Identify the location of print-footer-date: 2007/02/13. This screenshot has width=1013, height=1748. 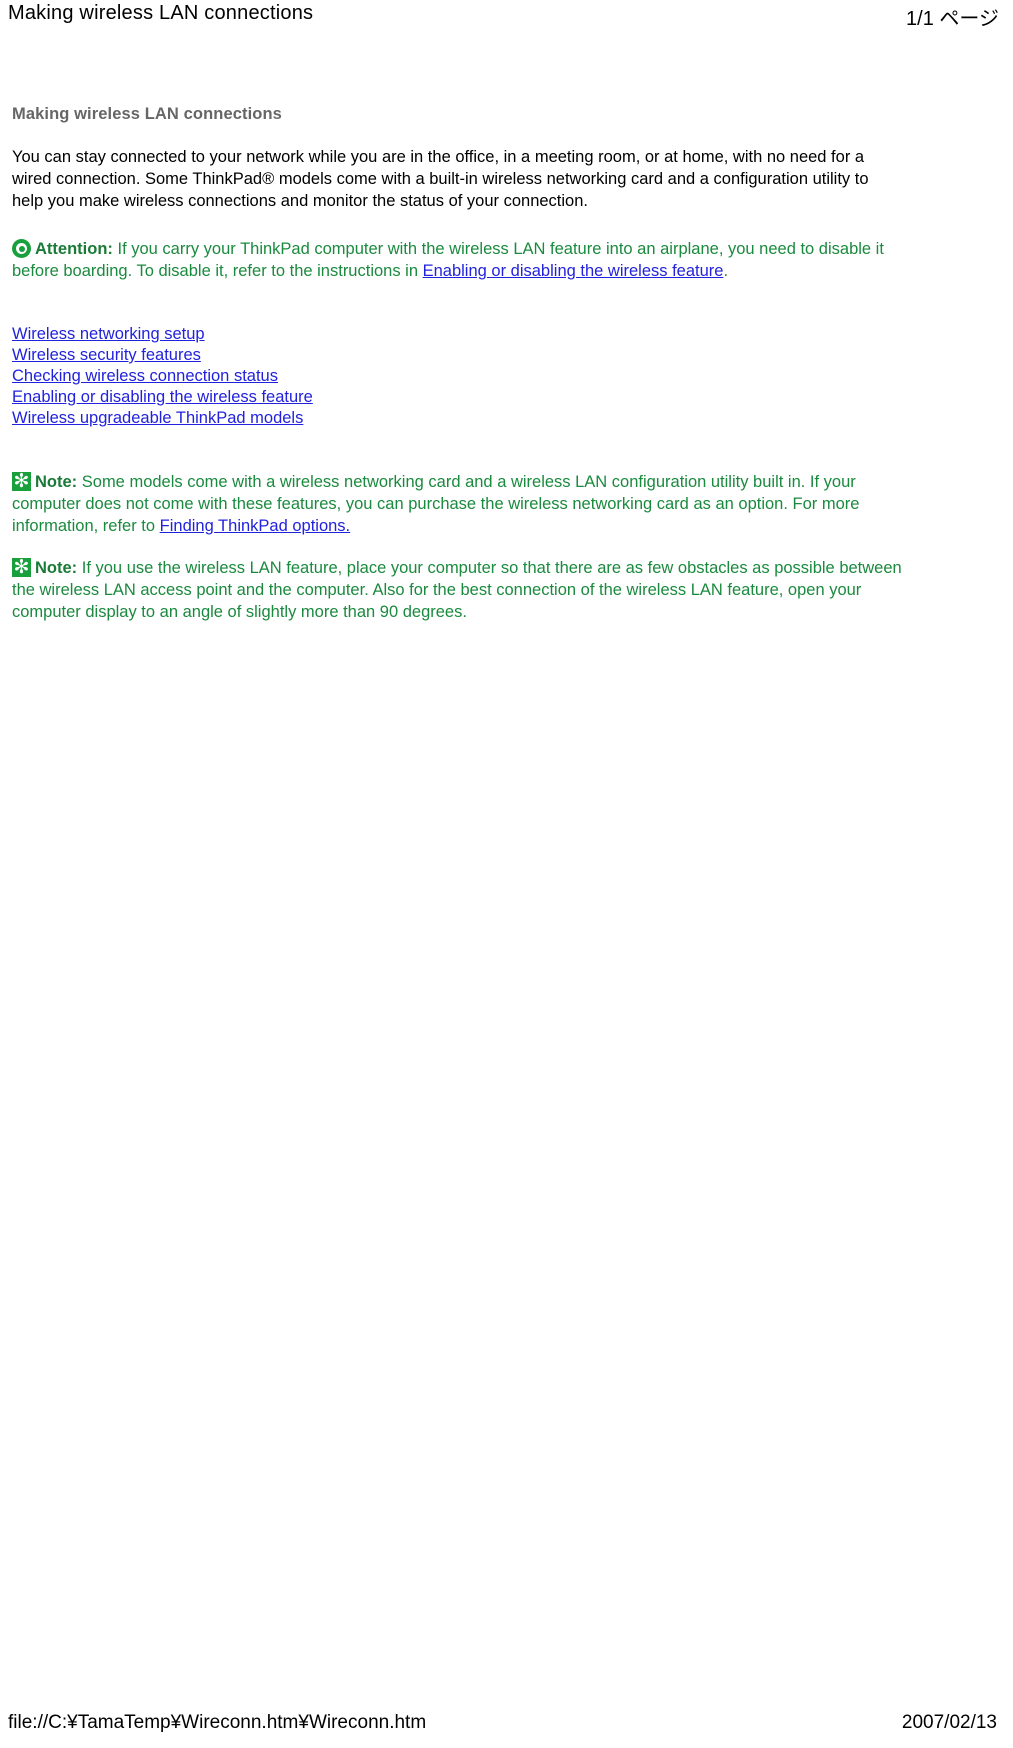
(949, 1722).